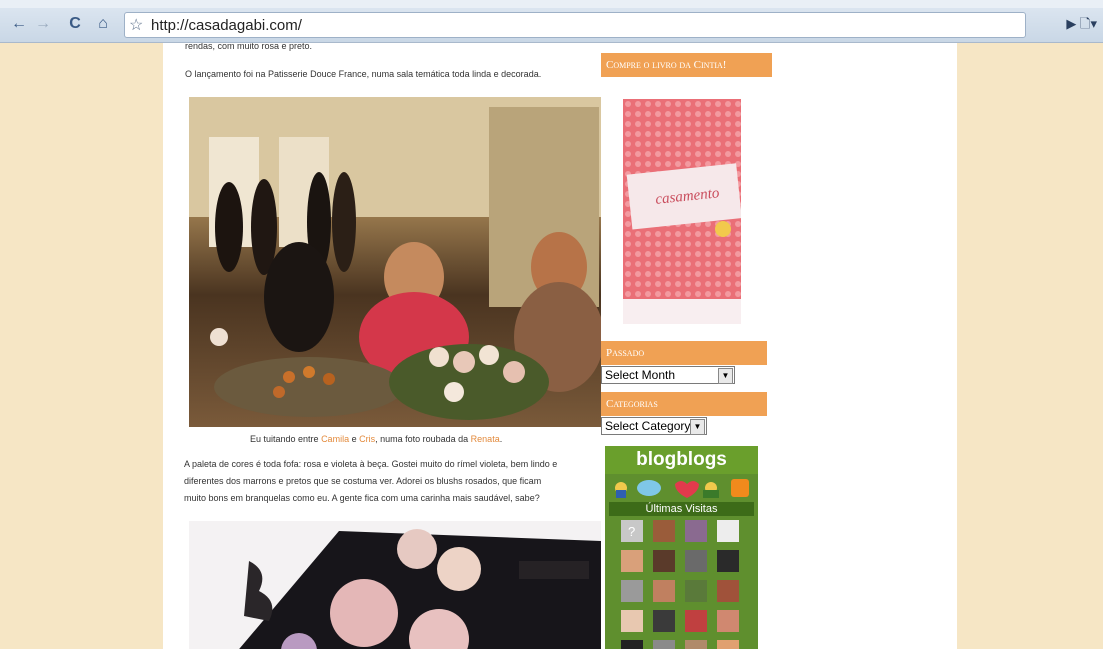 The width and height of the screenshot is (1103, 649). I want to click on recent-visits-label: Últimas Visitas, so click(681, 509).